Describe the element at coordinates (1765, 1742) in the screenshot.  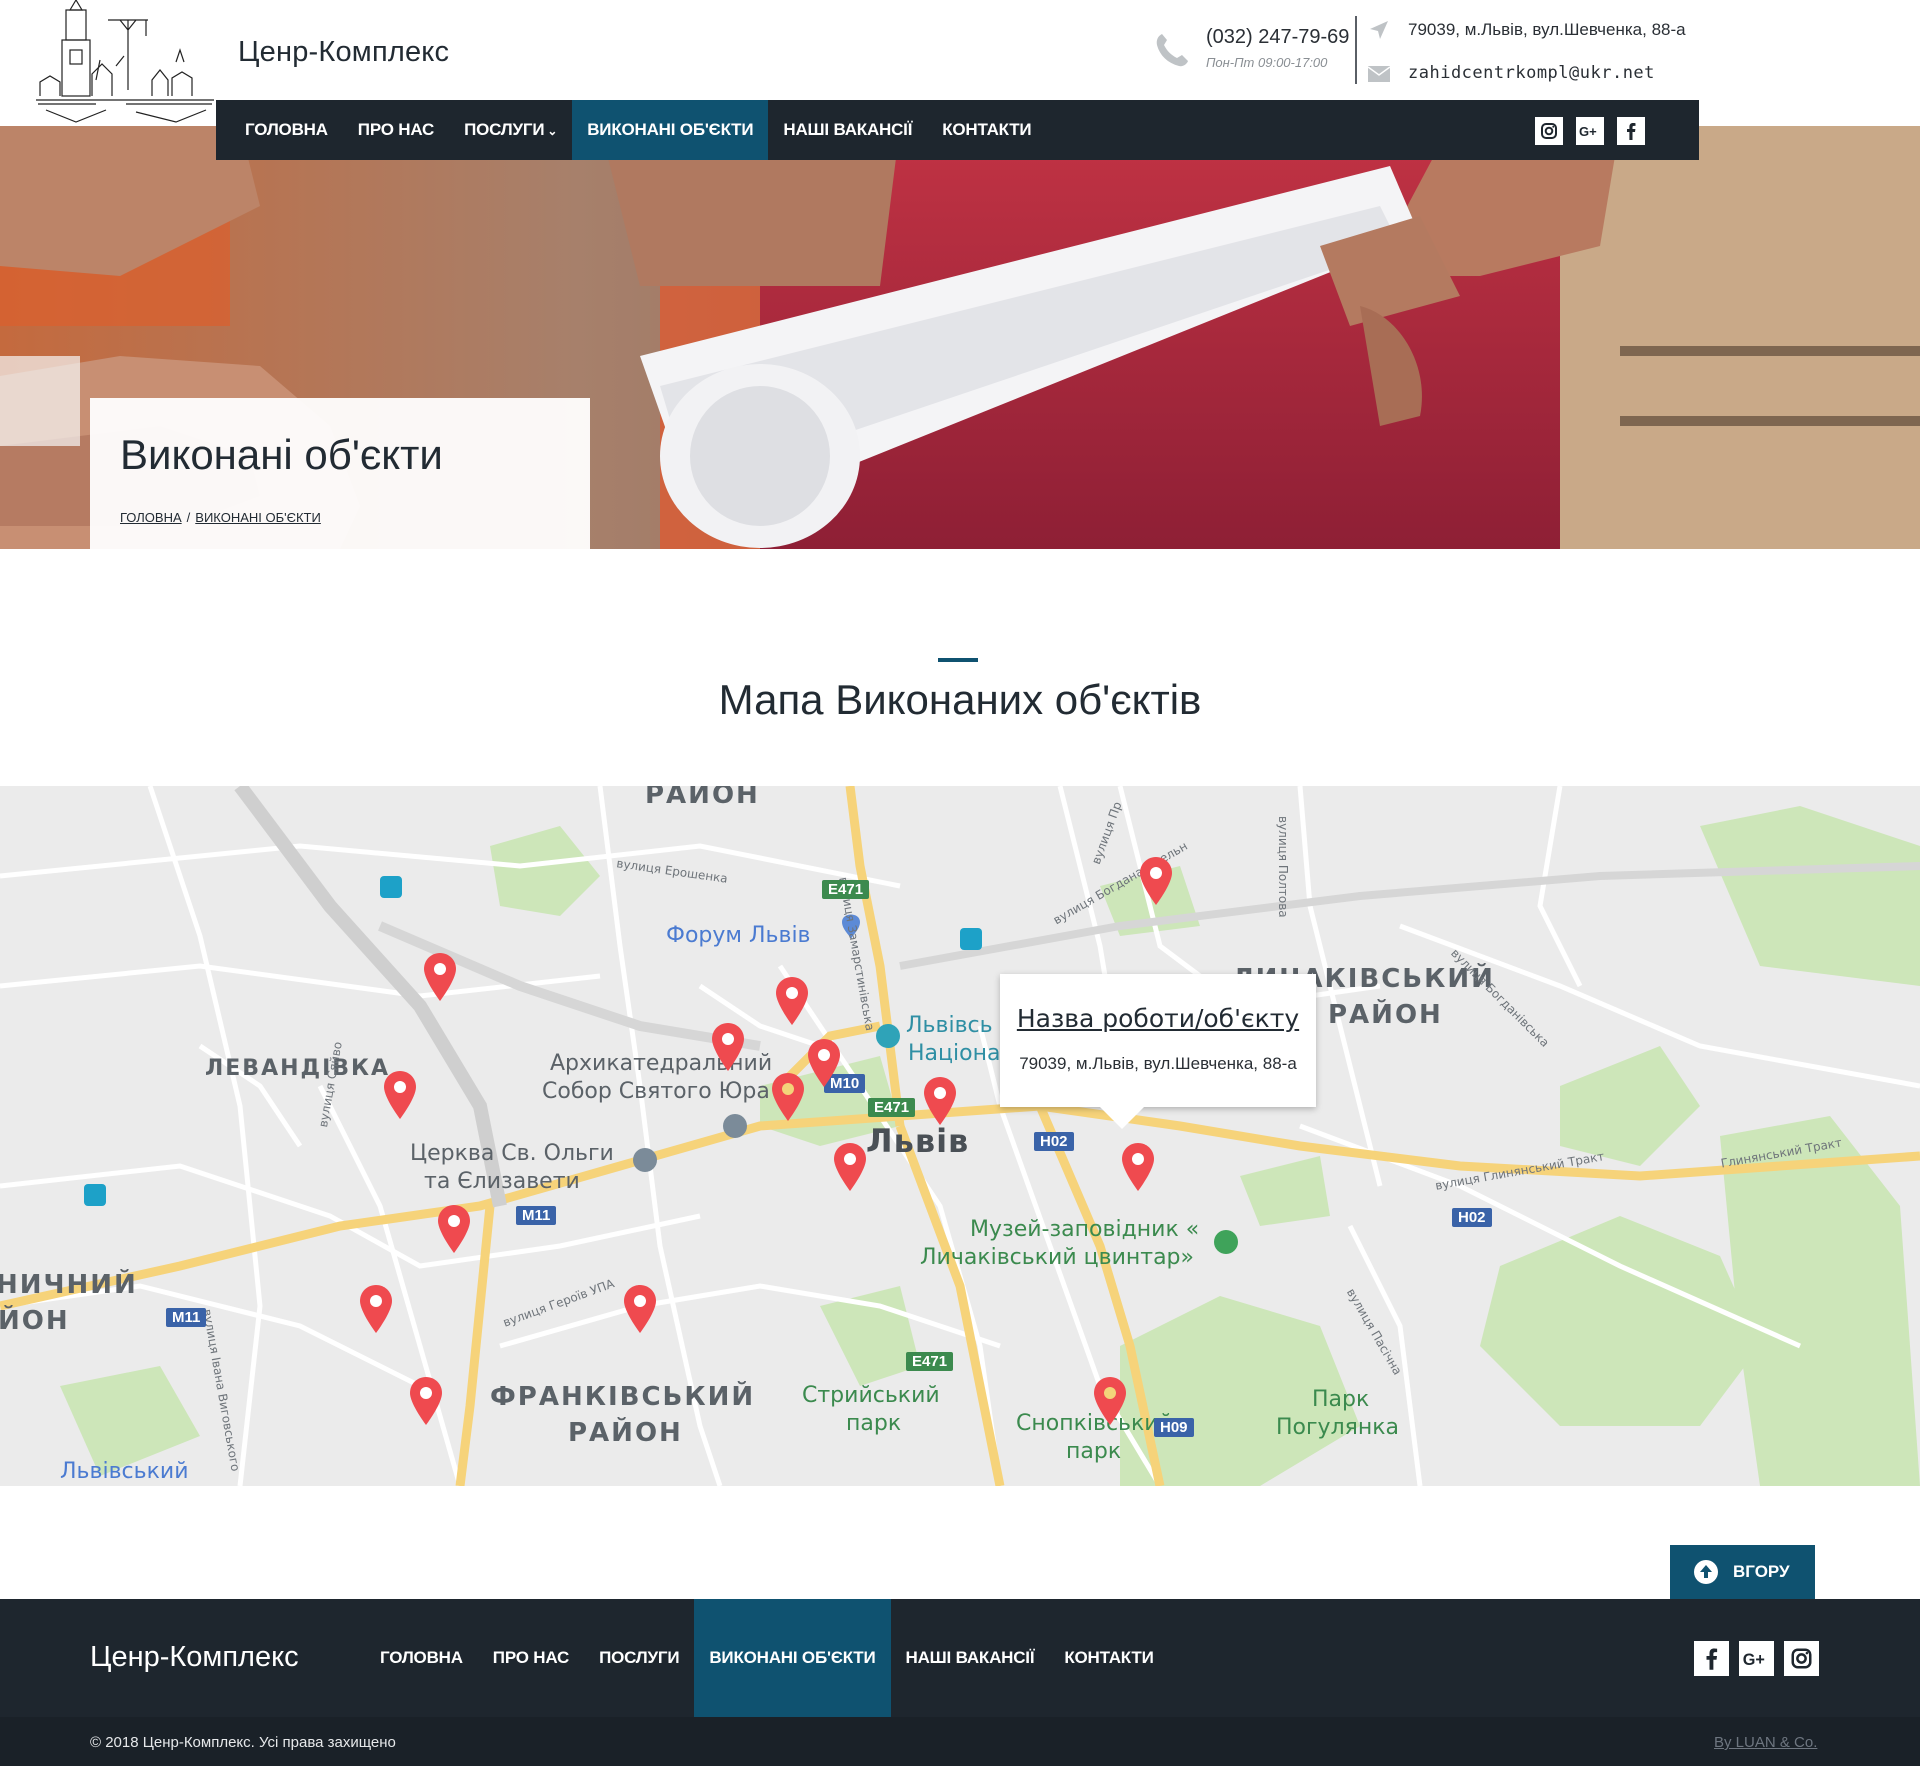
I see `developer-credit-link: By LUAN & Co.` at that location.